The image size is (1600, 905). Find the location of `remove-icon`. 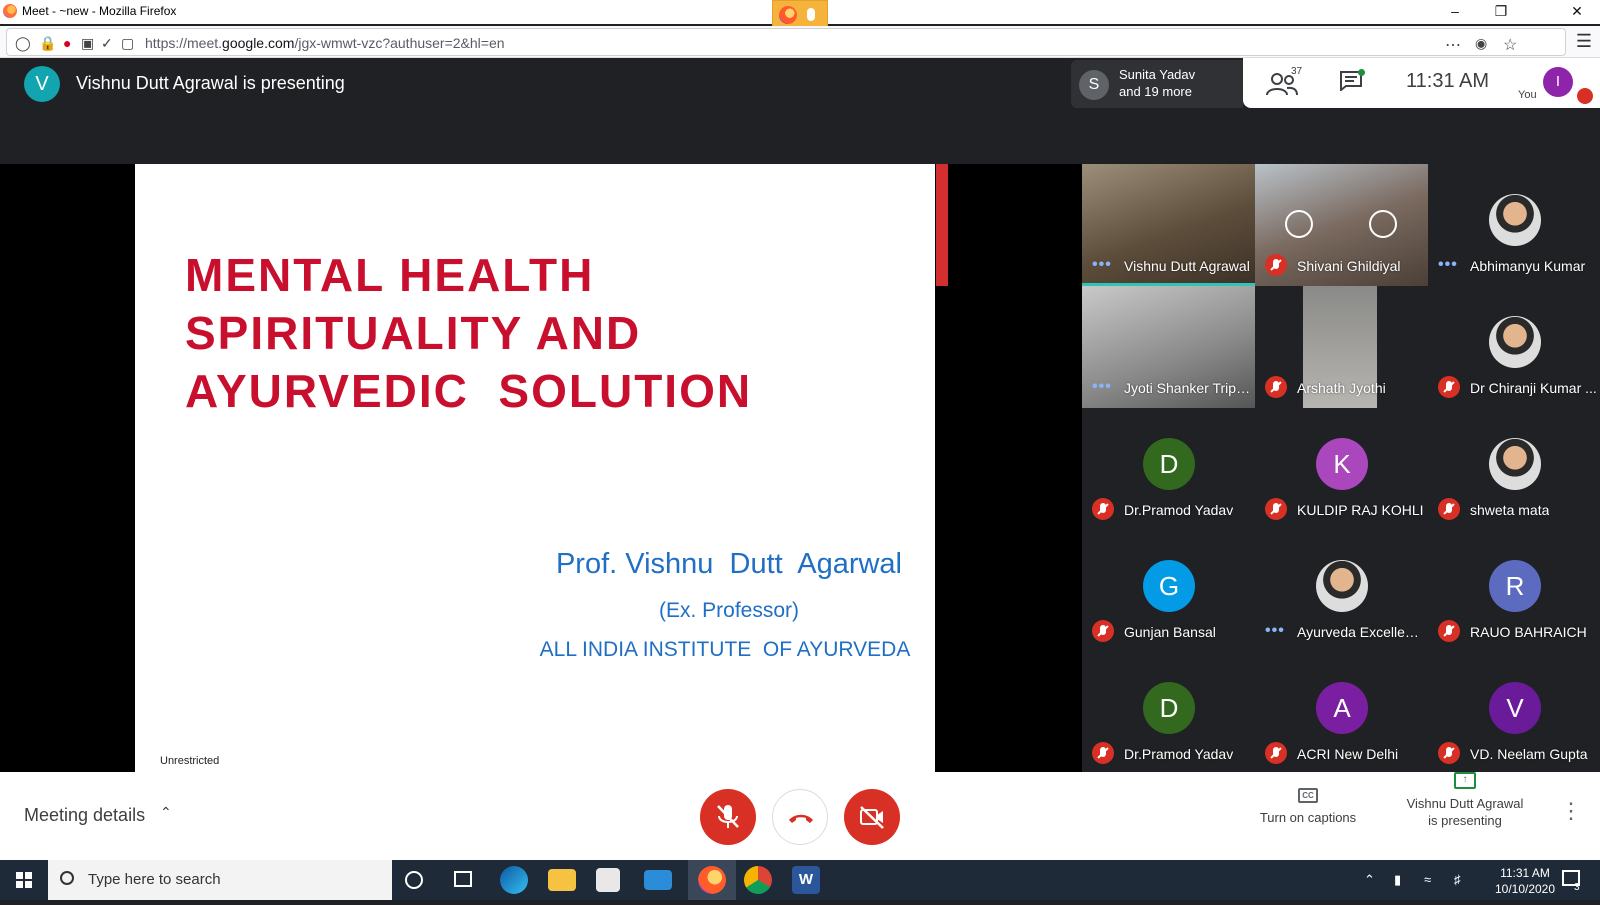

remove-icon is located at coordinates (1383, 224).